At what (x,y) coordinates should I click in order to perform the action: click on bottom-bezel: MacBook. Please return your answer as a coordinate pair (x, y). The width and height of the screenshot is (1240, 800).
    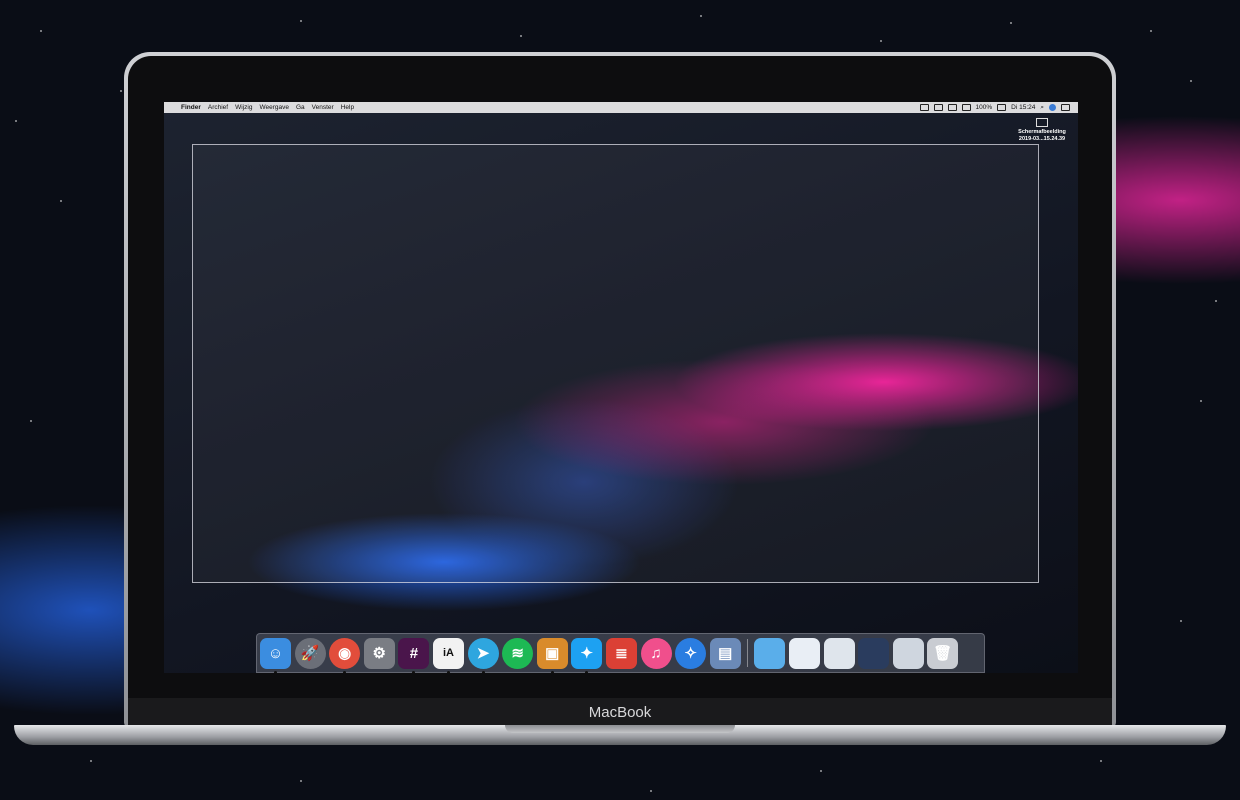
    Looking at the image, I should click on (620, 712).